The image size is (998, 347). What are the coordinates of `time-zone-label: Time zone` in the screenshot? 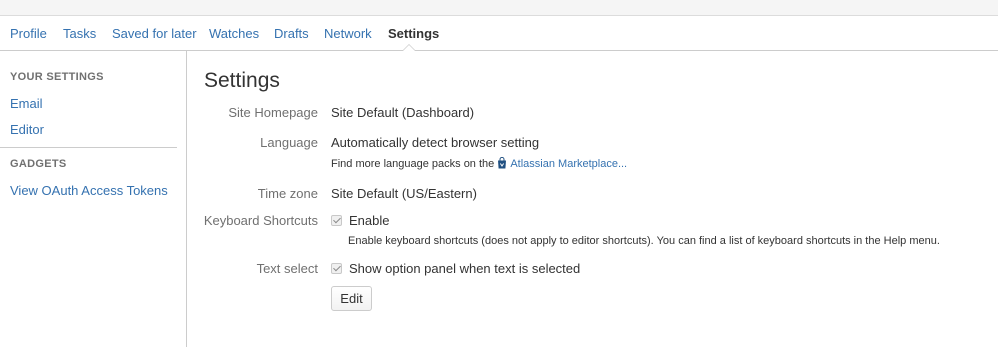 It's located at (287, 193).